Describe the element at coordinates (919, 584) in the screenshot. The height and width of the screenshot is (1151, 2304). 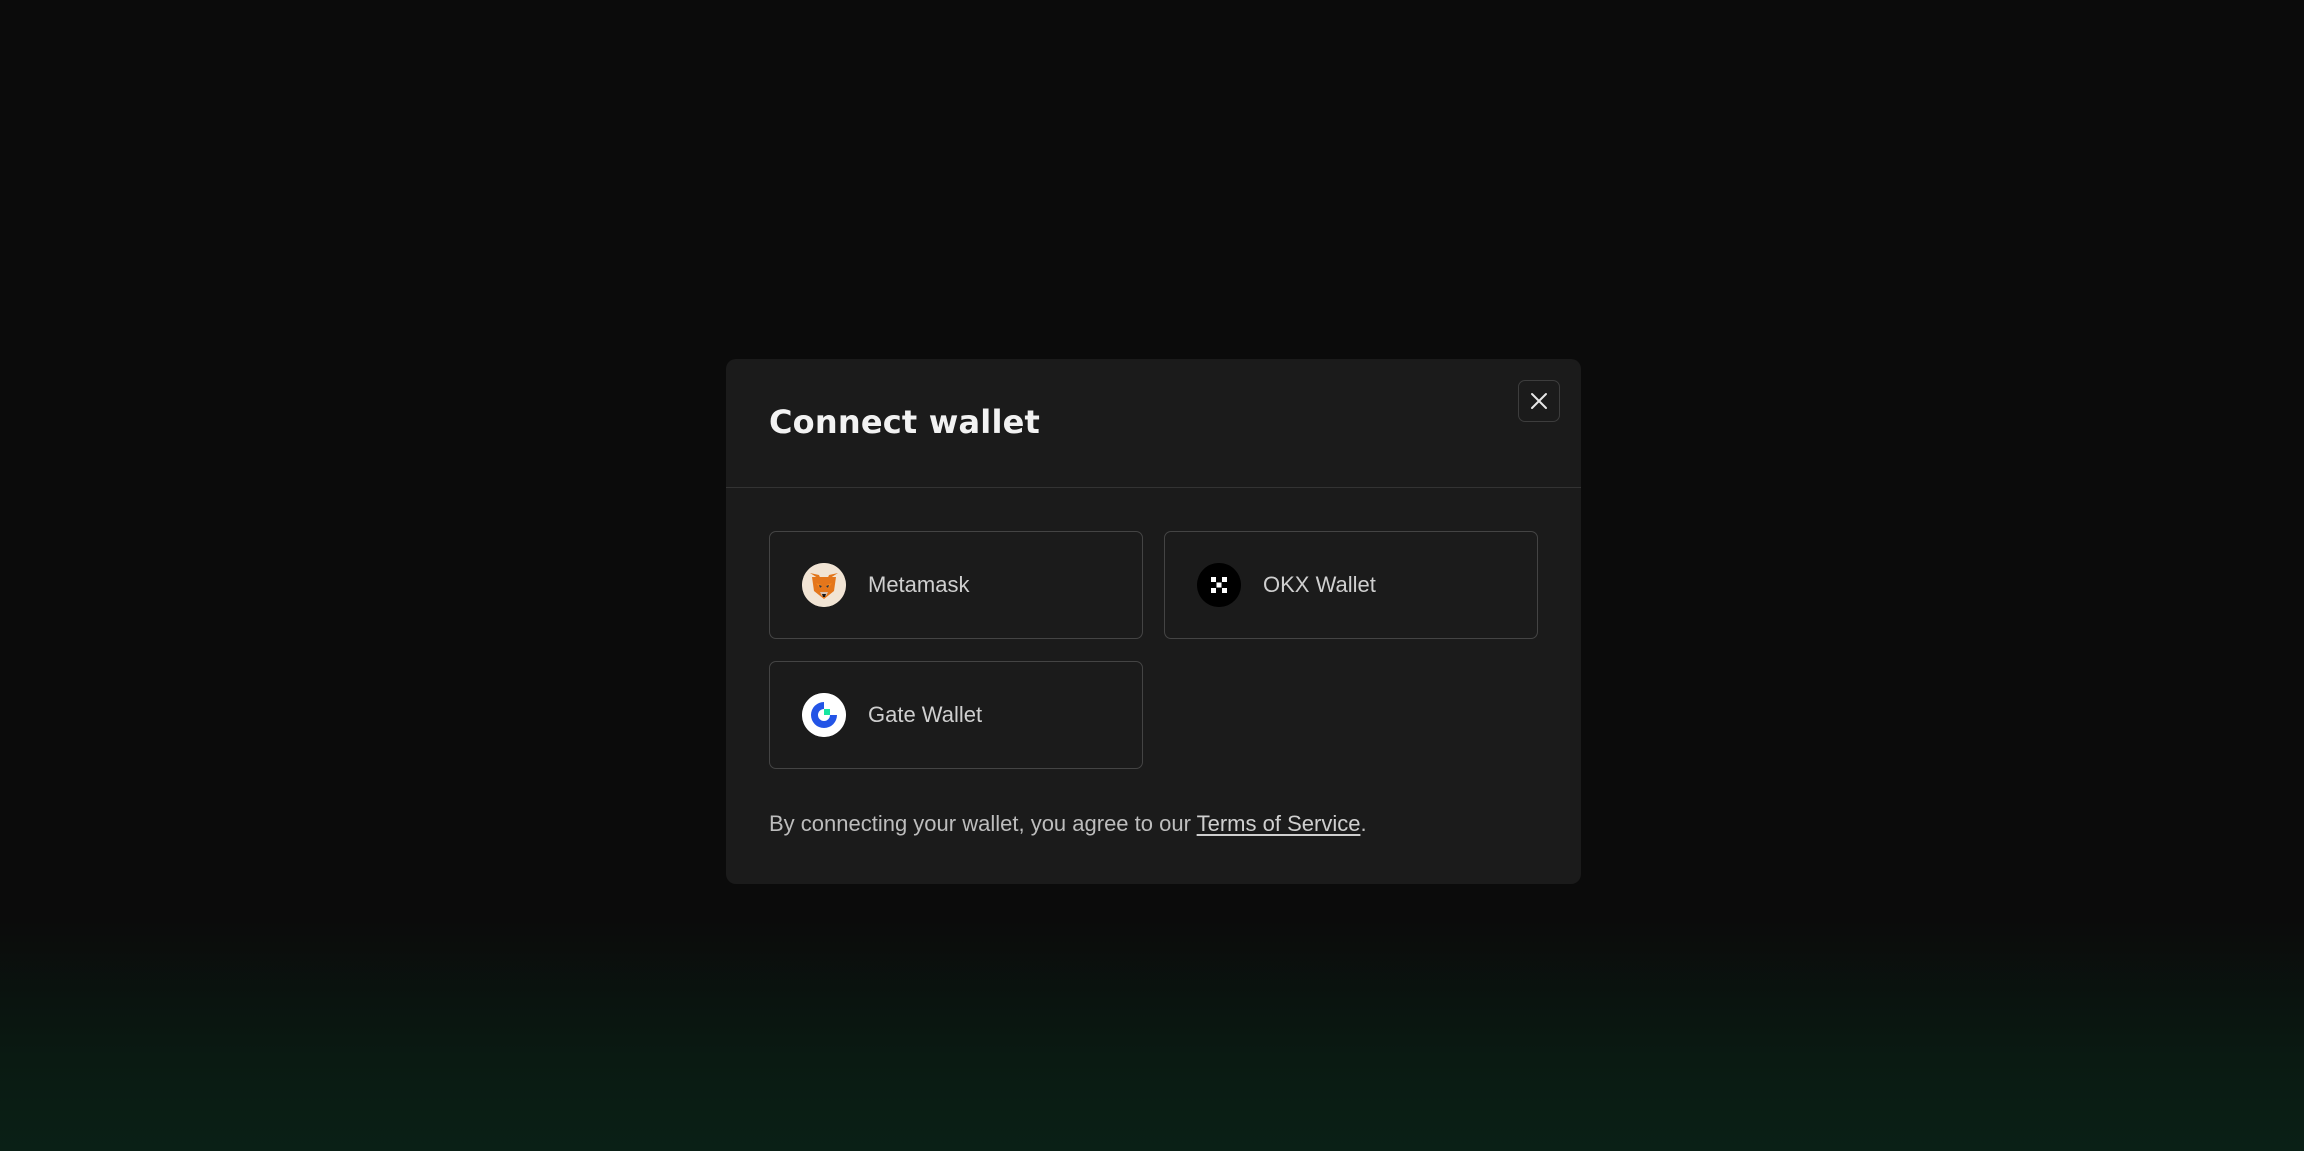
I see `wallet-name: Metamask` at that location.